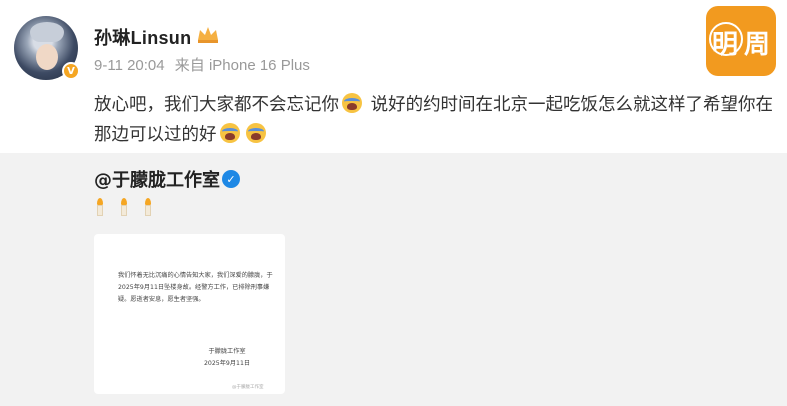 This screenshot has height=406, width=787. I want to click on post-time: 9-11 20:04, so click(129, 65).